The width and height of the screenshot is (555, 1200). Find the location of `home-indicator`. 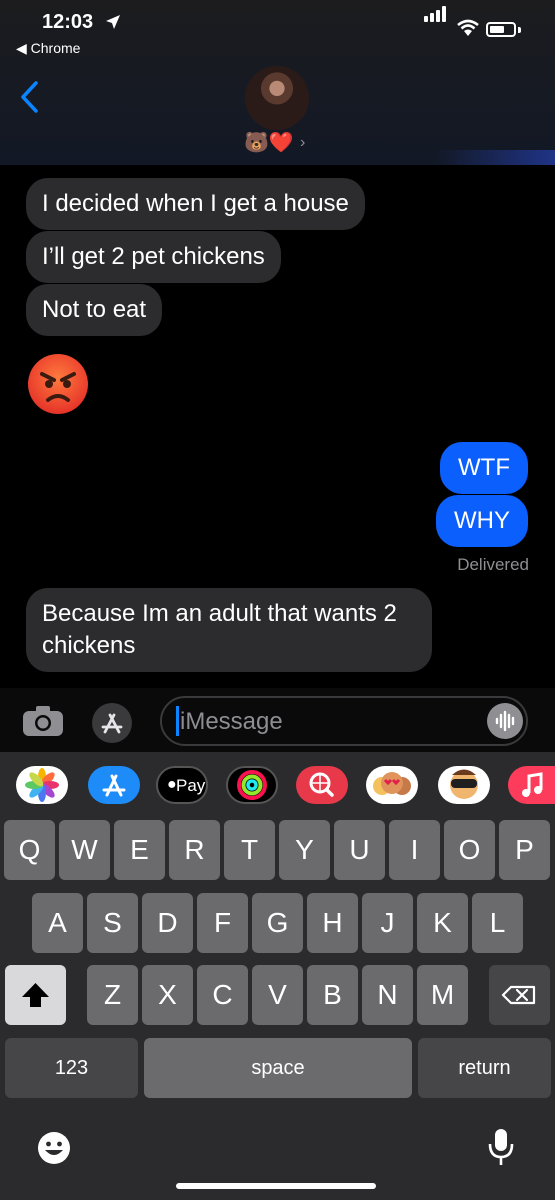

home-indicator is located at coordinates (276, 1186).